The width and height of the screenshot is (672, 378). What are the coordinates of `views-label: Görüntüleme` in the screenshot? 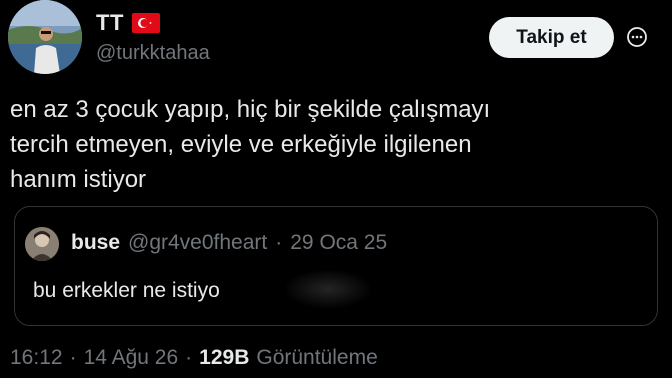 It's located at (317, 357).